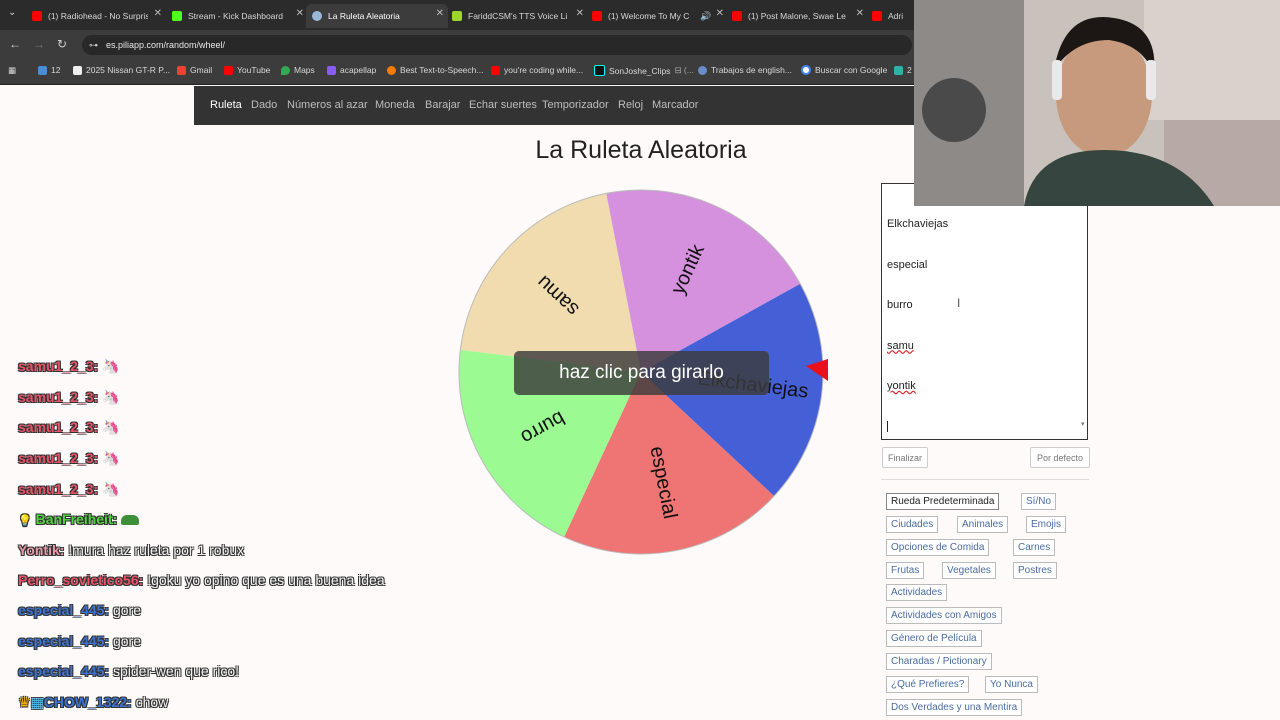 The width and height of the screenshot is (1280, 720). What do you see at coordinates (944, 615) in the screenshot?
I see `preset-actividades-amigos: Actividades con Amigos` at bounding box center [944, 615].